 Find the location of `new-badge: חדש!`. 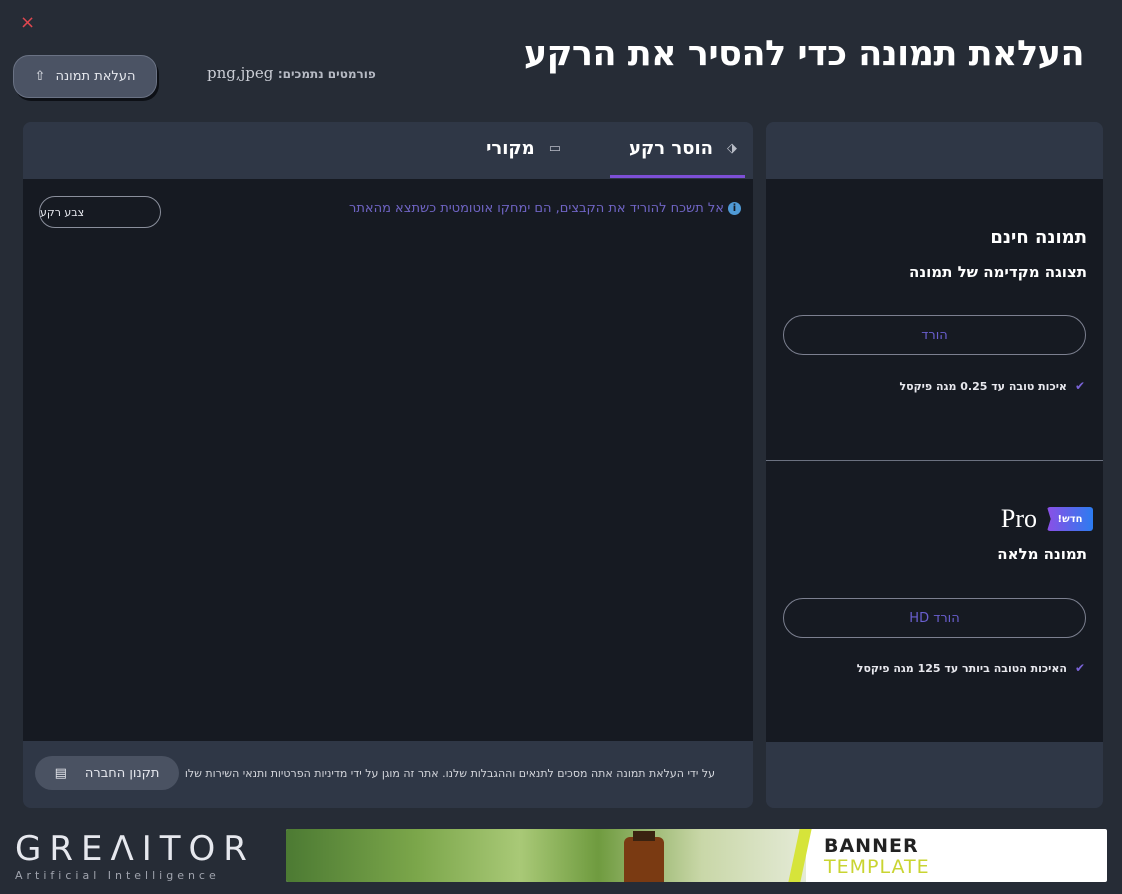

new-badge: חדש! is located at coordinates (1070, 519).